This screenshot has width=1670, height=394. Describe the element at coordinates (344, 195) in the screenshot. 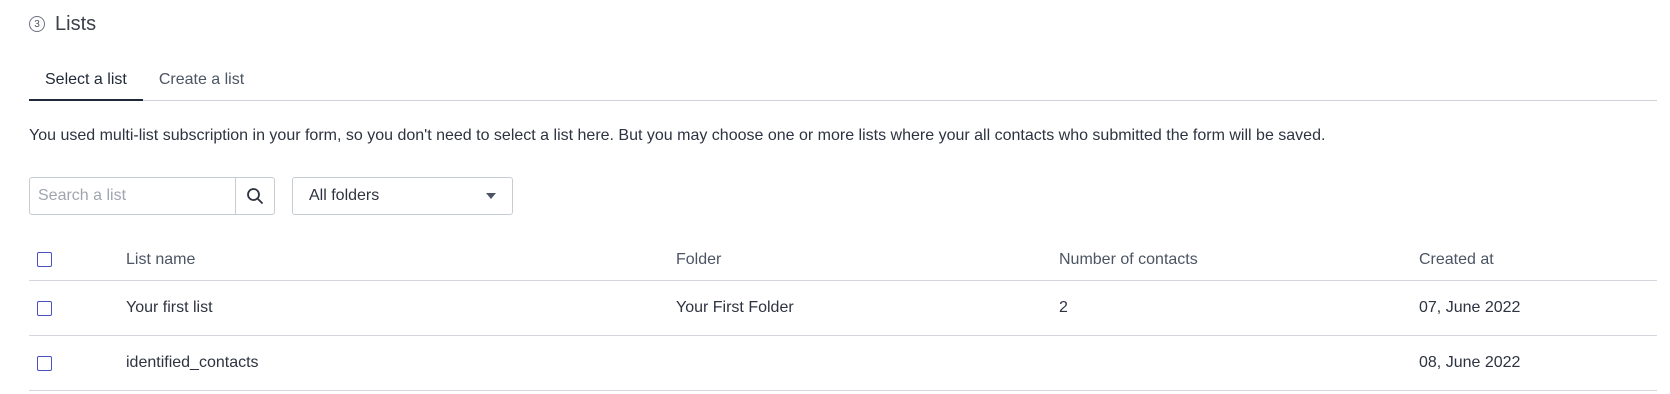

I see `folder-dropdown-value: All folders` at that location.